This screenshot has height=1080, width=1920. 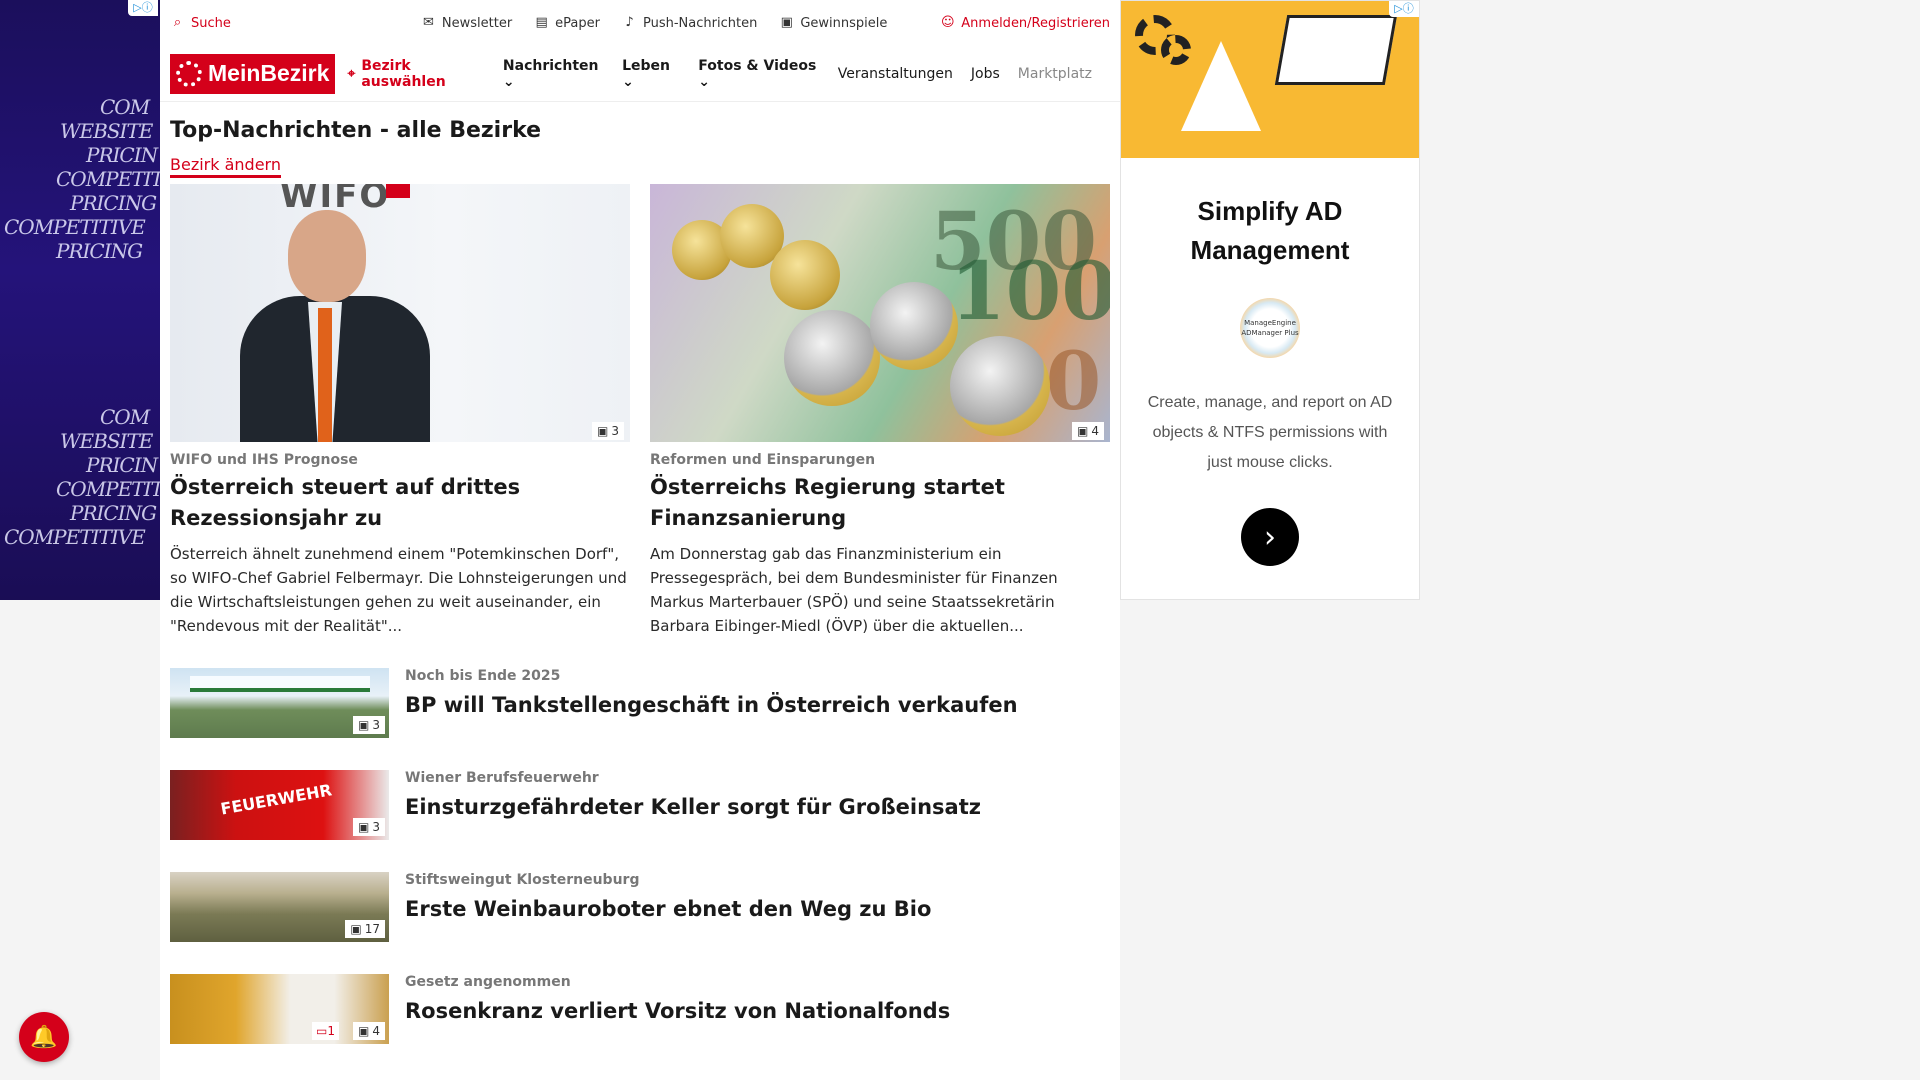 I want to click on article-image: 500 100 50 ▣4, so click(x=880, y=313).